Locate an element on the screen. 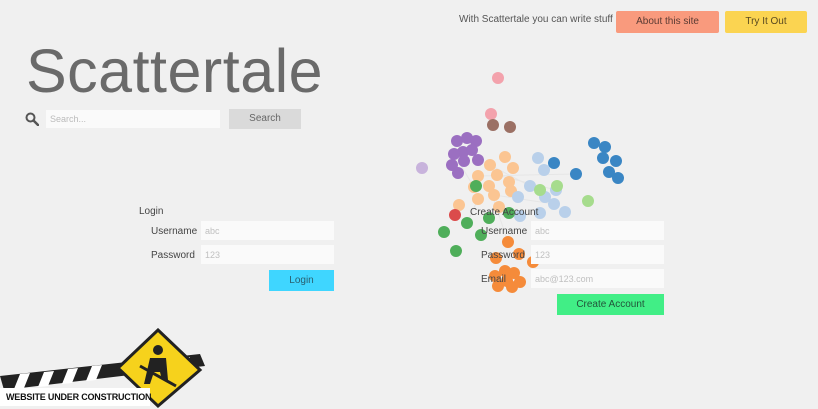 The width and height of the screenshot is (818, 409). site-title: Scattertale is located at coordinates (175, 71).